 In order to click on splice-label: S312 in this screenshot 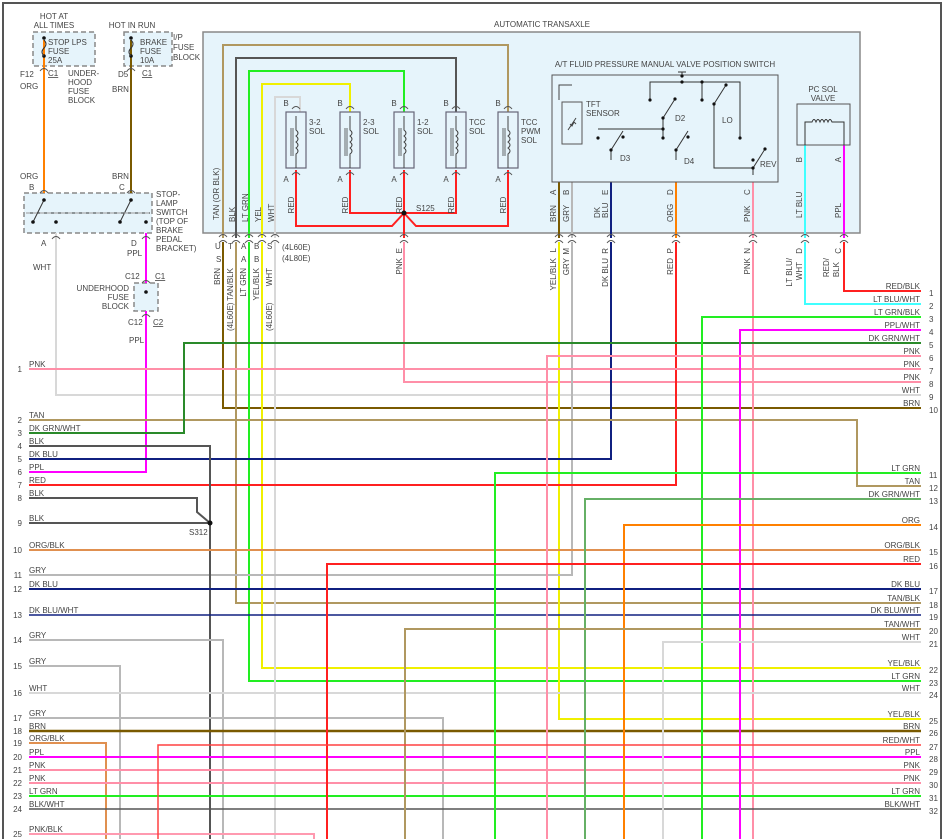, I will do `click(198, 532)`.